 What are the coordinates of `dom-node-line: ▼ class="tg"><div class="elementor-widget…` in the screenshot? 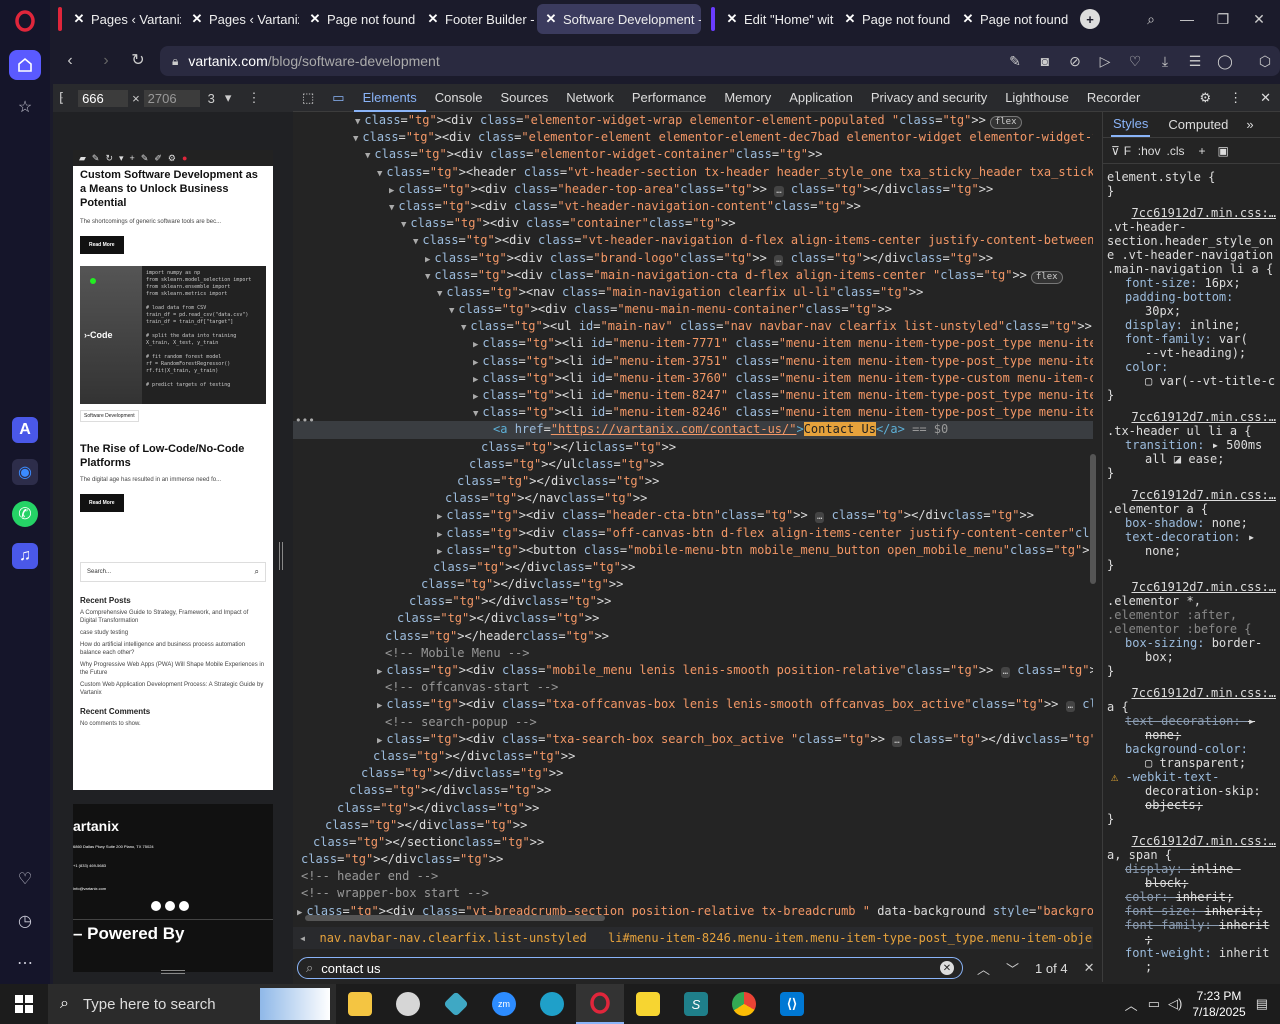 It's located at (693, 154).